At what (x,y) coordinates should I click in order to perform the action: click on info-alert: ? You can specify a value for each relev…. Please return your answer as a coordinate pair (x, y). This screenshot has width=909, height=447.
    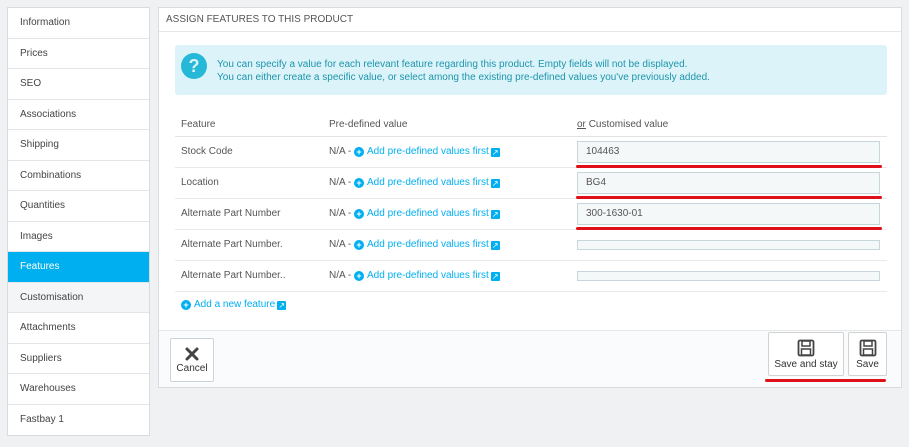
    Looking at the image, I should click on (531, 70).